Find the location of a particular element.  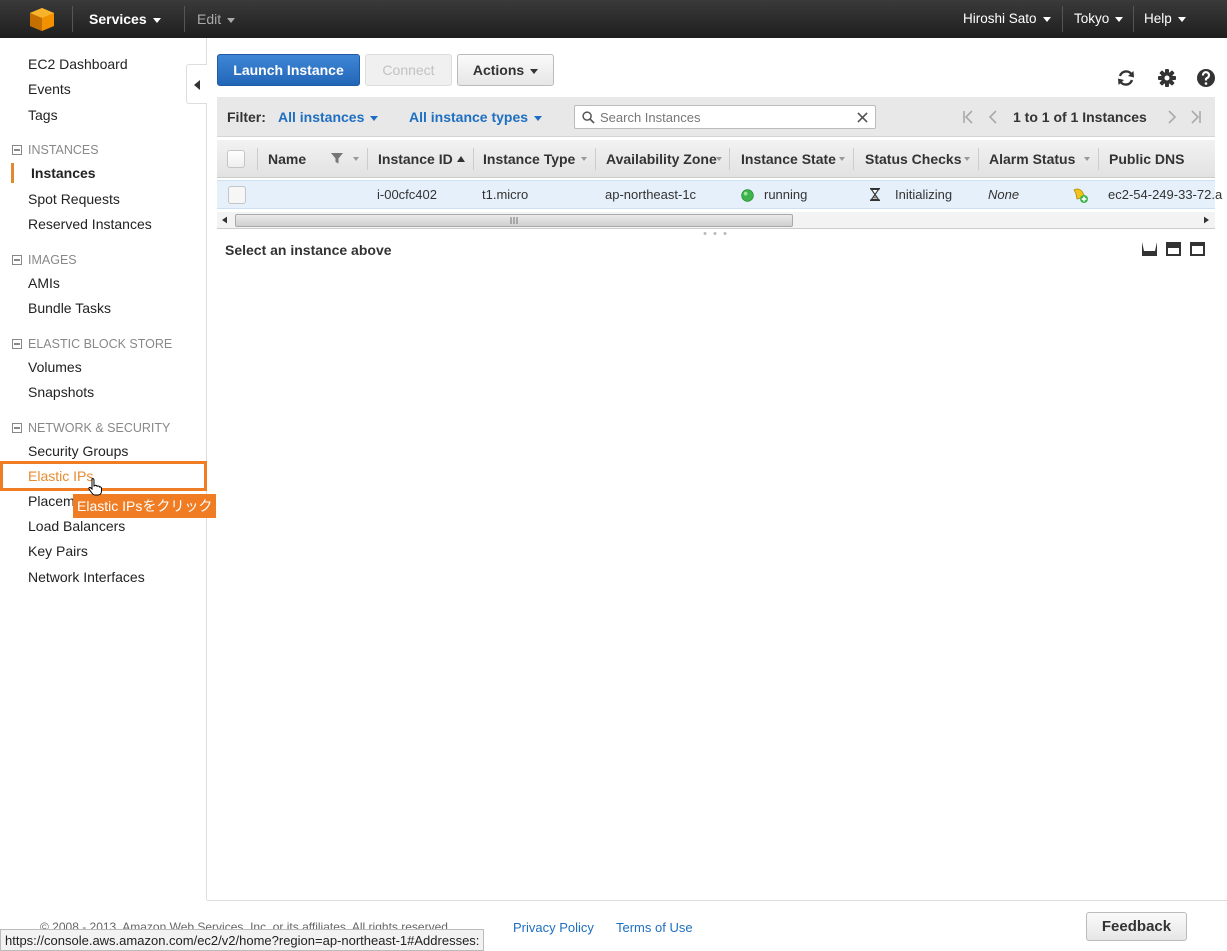

sidebar-item-security-groups: Security Groups is located at coordinates (78, 451).